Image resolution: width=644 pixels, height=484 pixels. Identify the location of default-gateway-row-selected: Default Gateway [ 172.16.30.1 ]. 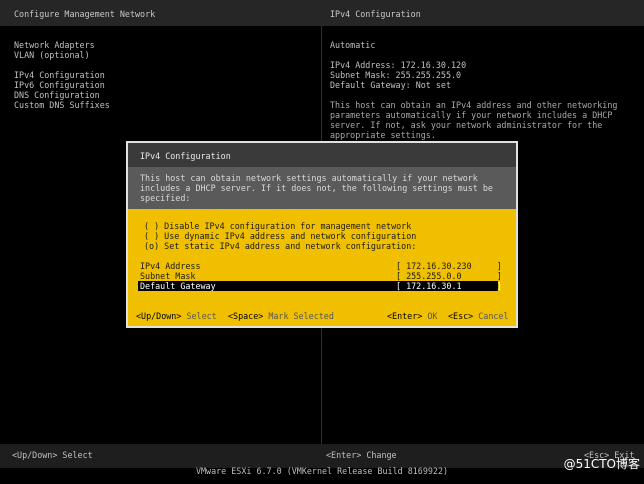
(320, 286).